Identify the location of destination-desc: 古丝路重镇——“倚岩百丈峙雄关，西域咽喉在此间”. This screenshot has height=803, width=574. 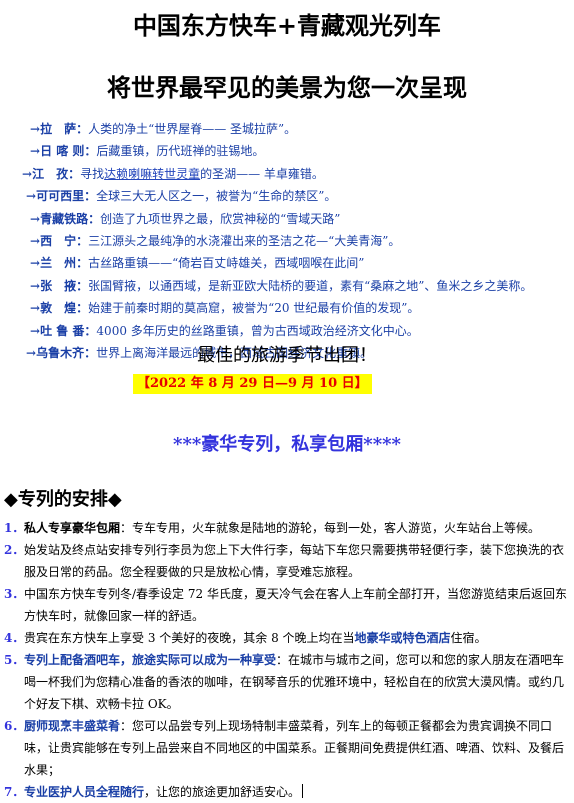
(226, 263).